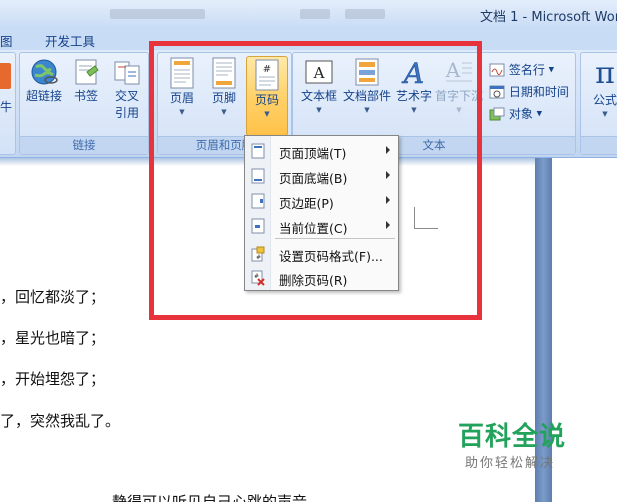 The height and width of the screenshot is (502, 617). Describe the element at coordinates (70, 40) in the screenshot. I see `tab-developer: 开发工具` at that location.